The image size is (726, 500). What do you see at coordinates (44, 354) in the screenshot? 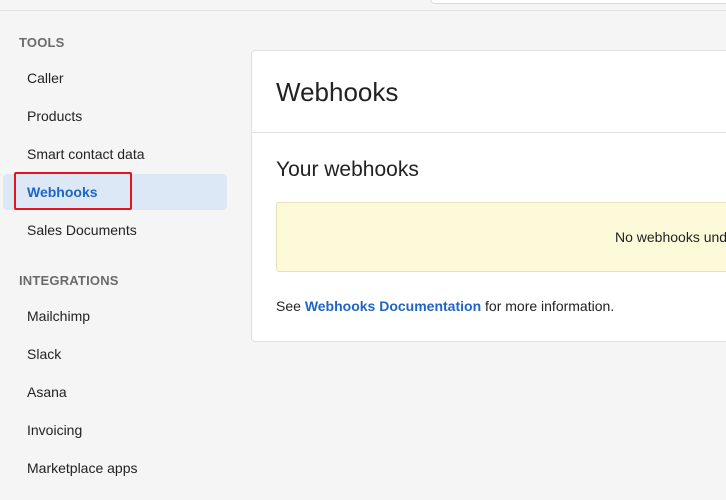
I see `sidebar-item-label: Slack` at bounding box center [44, 354].